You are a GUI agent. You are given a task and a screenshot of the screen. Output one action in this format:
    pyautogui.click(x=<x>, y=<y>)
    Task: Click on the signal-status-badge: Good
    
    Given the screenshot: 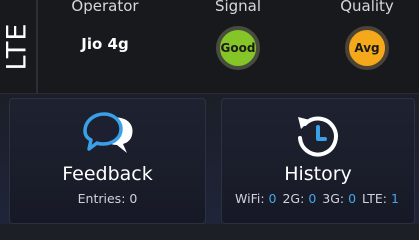 What is the action you would take?
    pyautogui.click(x=238, y=48)
    